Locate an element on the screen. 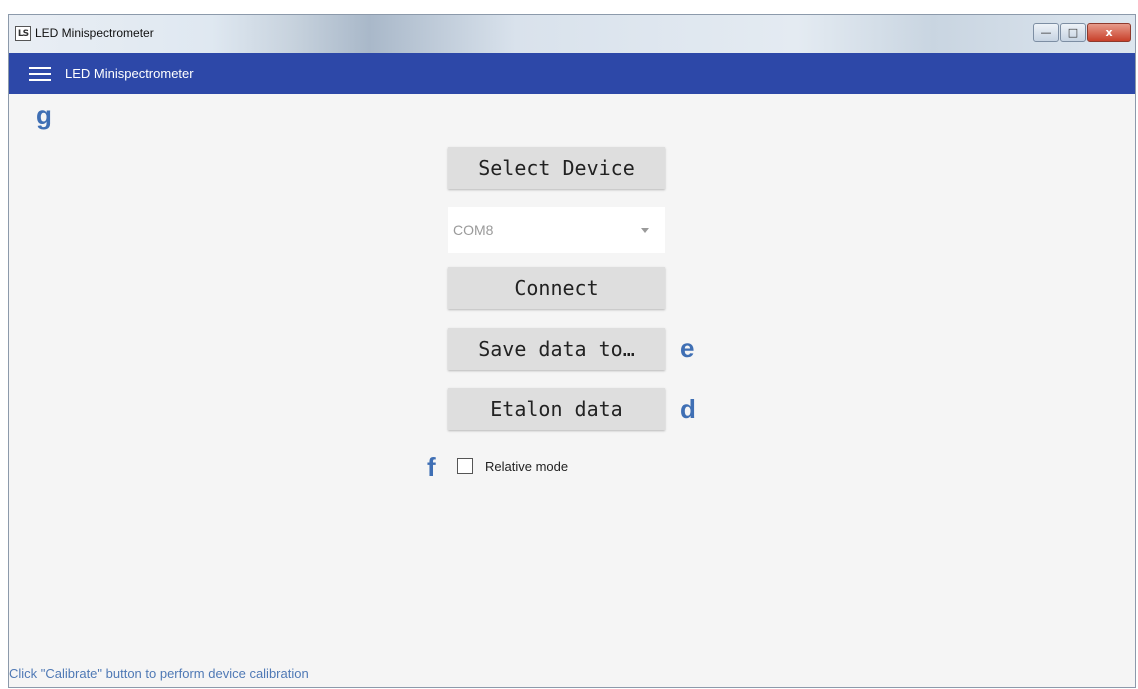  app-bar-title: LED Minispectrometer is located at coordinates (129, 73).